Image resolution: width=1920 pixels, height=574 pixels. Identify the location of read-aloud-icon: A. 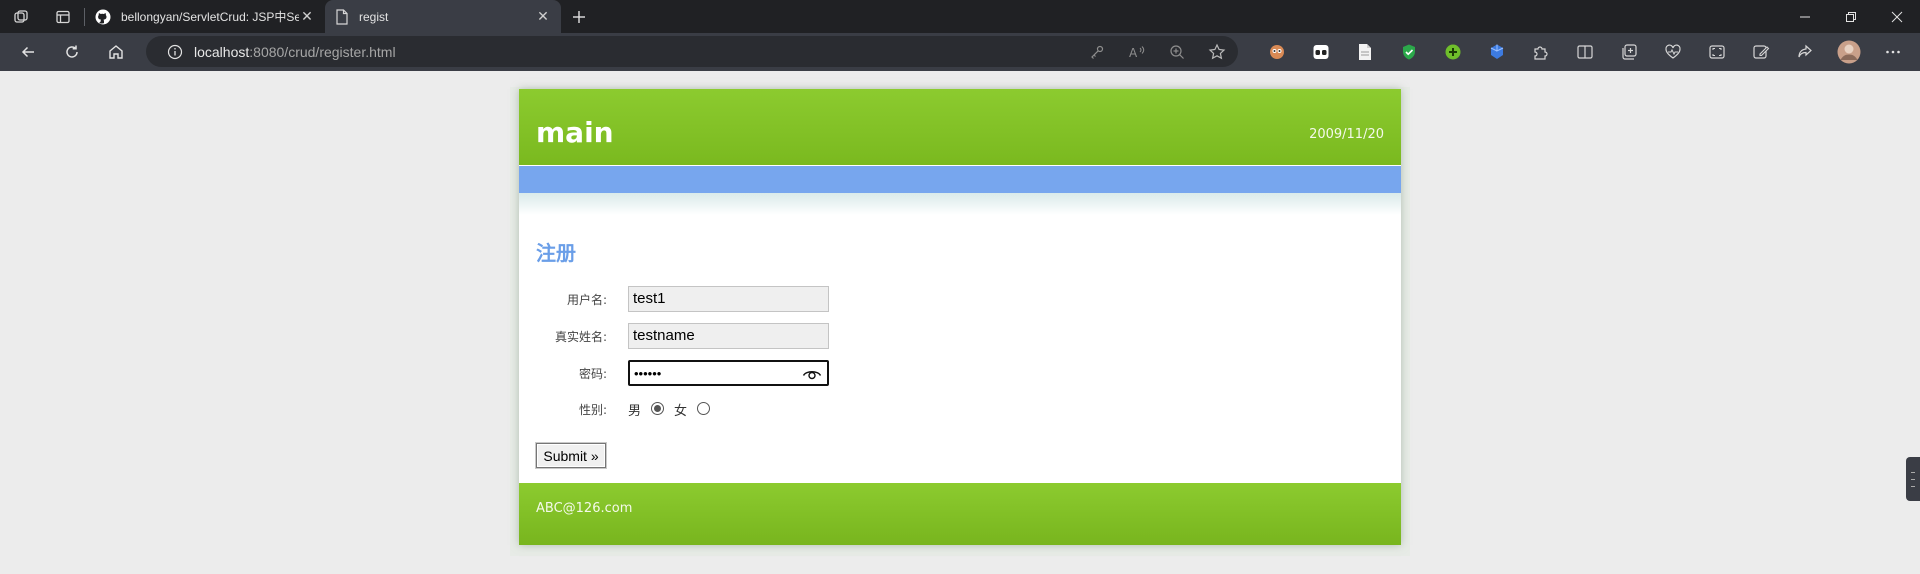
(1137, 52).